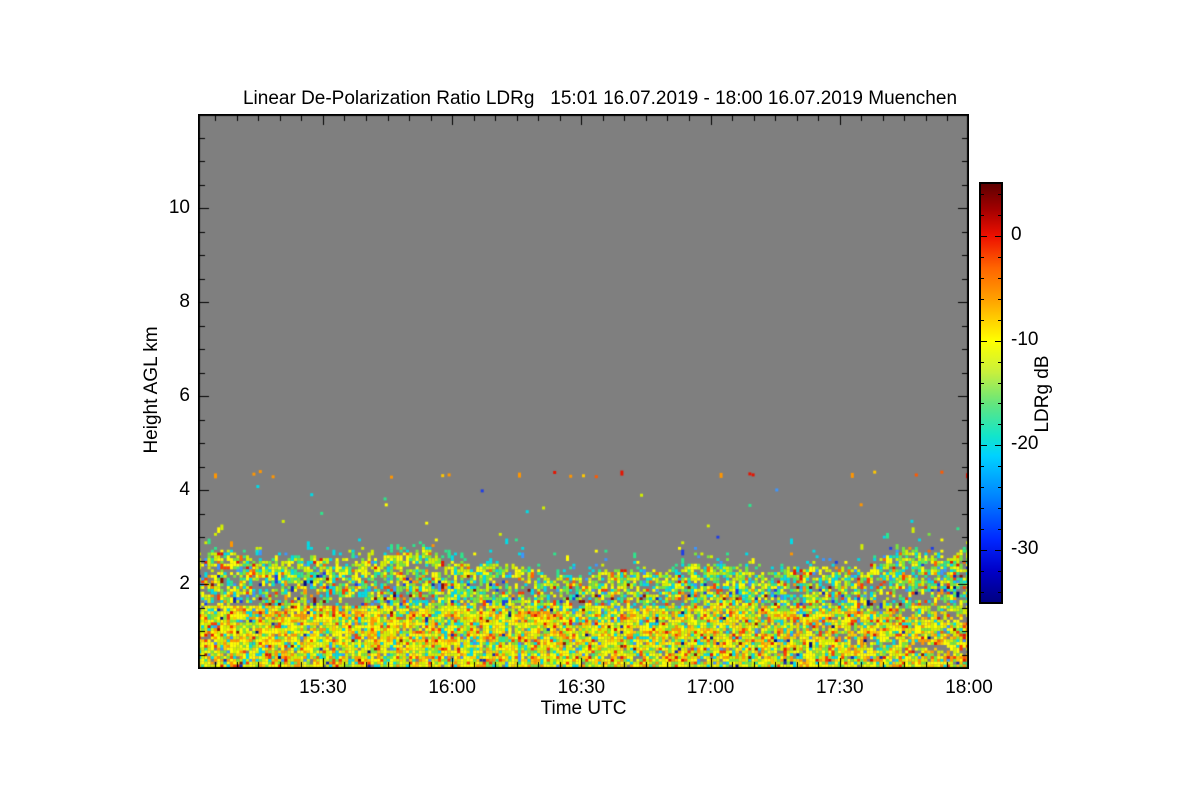 This screenshot has height=800, width=1200. What do you see at coordinates (184, 584) in the screenshot?
I see `y-tick-label: 2` at bounding box center [184, 584].